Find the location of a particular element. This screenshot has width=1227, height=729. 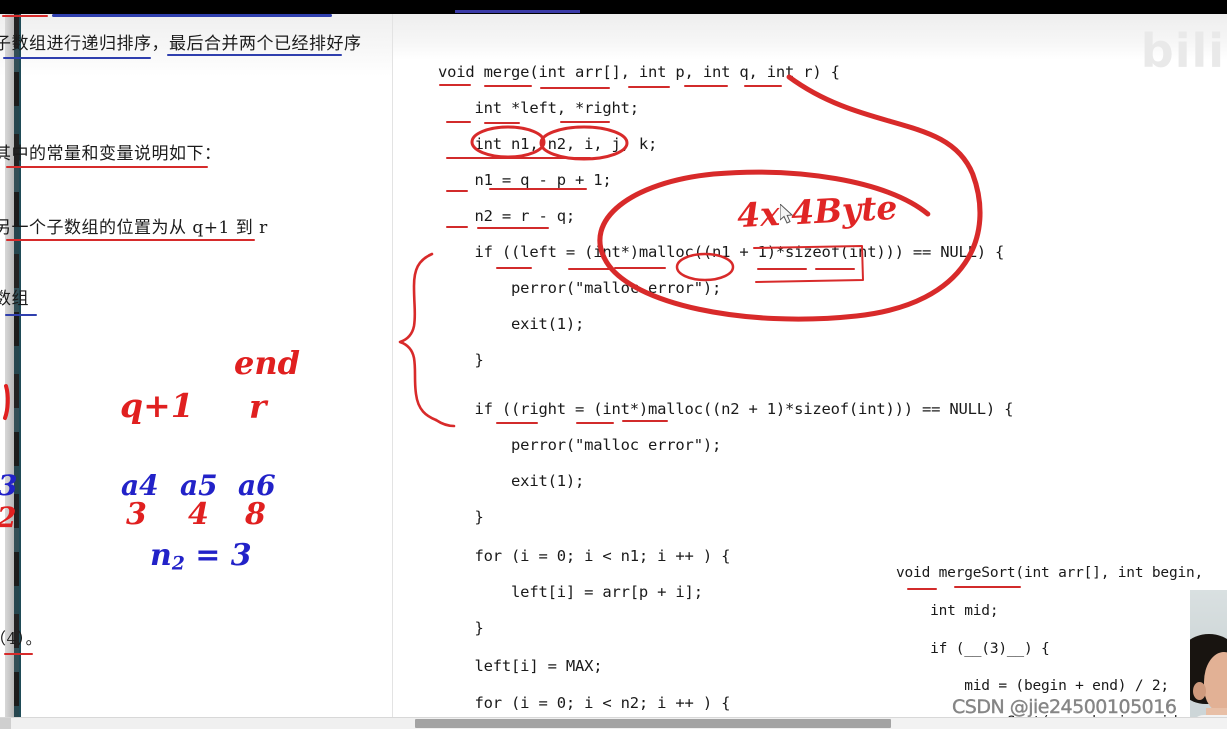

ink-underline-sizeof is located at coordinates (782, 269).